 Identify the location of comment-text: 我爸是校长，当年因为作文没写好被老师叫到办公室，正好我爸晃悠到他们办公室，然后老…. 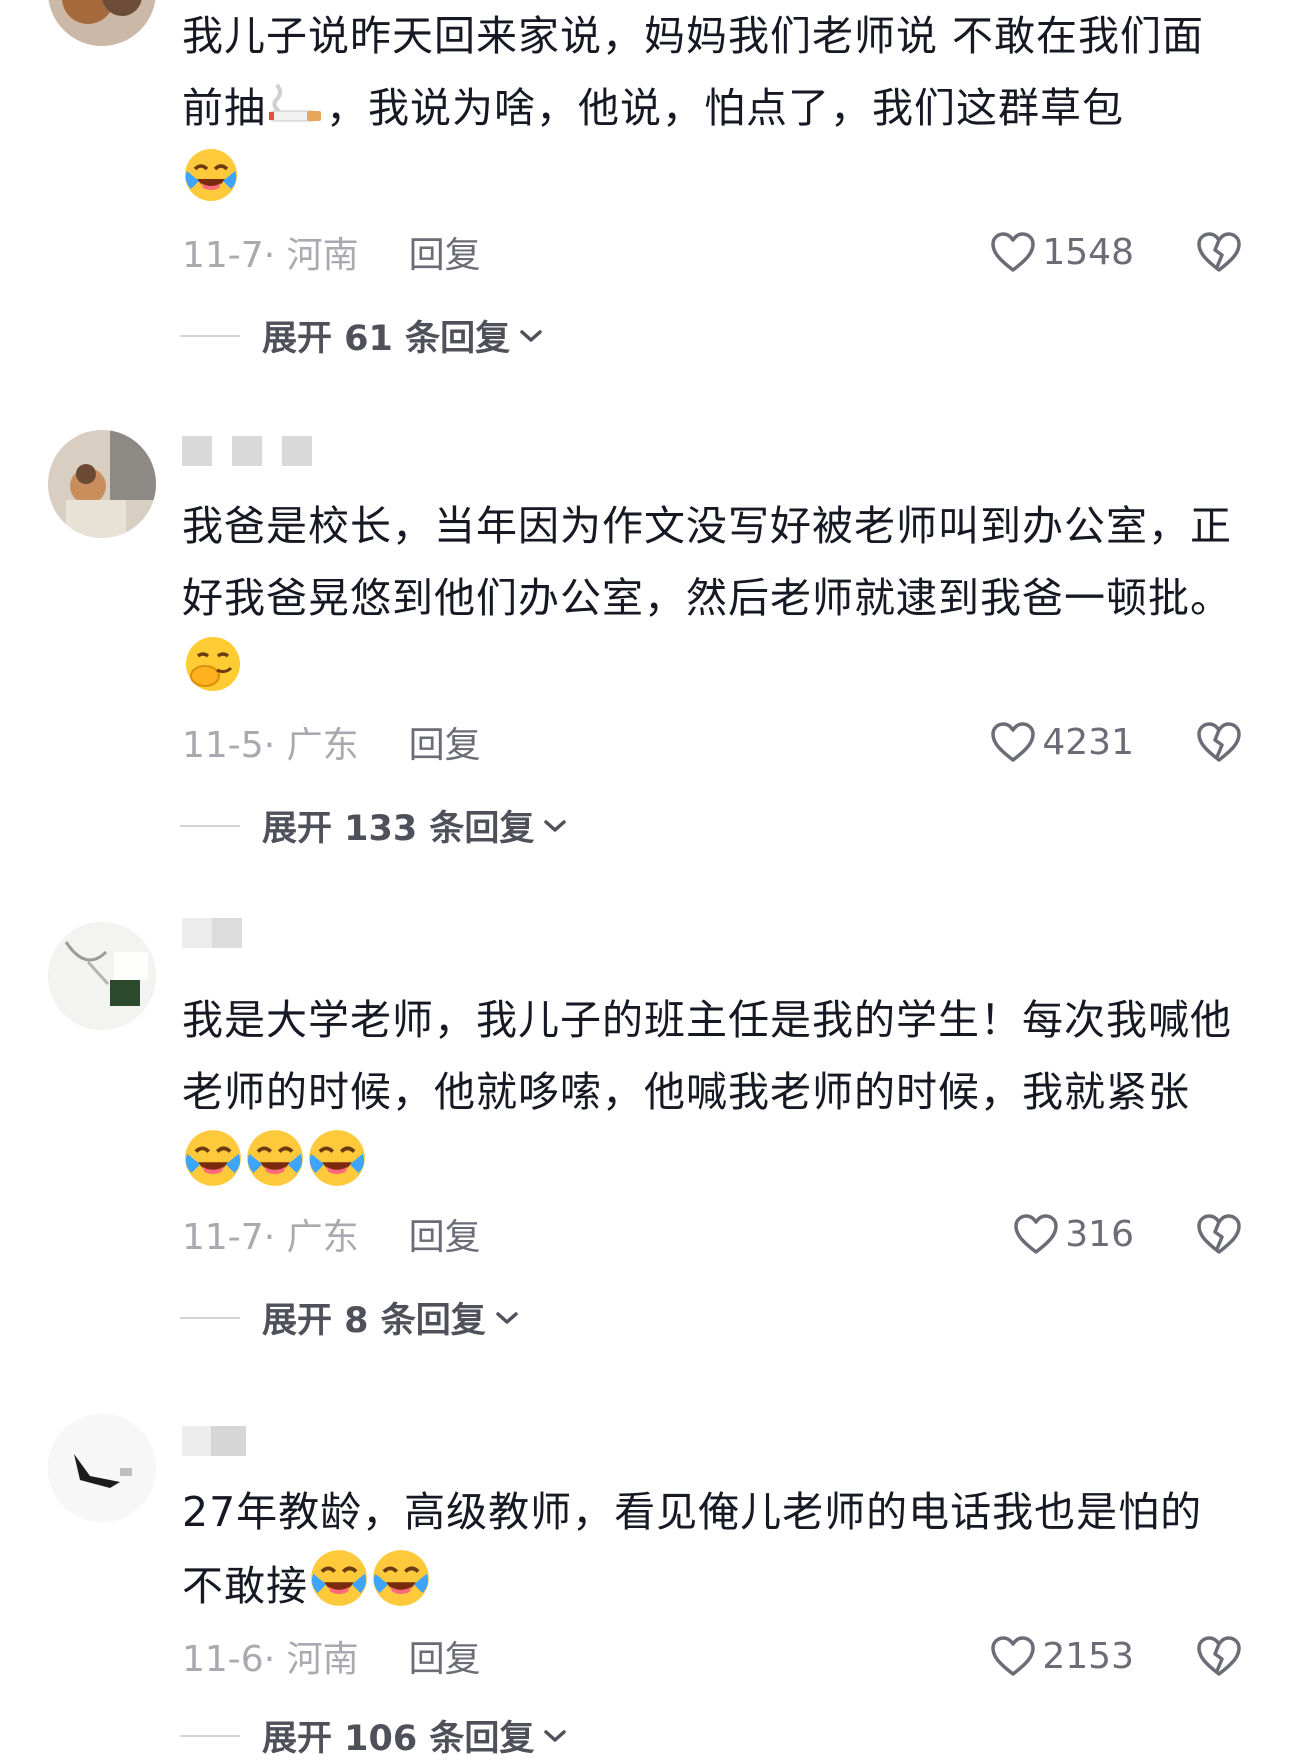
(712, 603).